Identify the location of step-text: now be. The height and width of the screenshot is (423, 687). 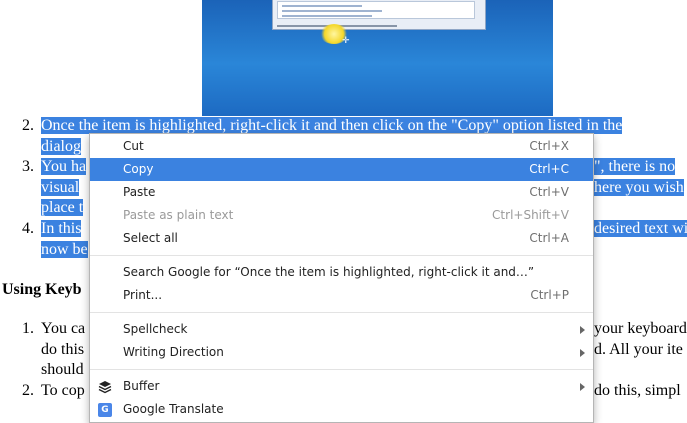
(64, 249).